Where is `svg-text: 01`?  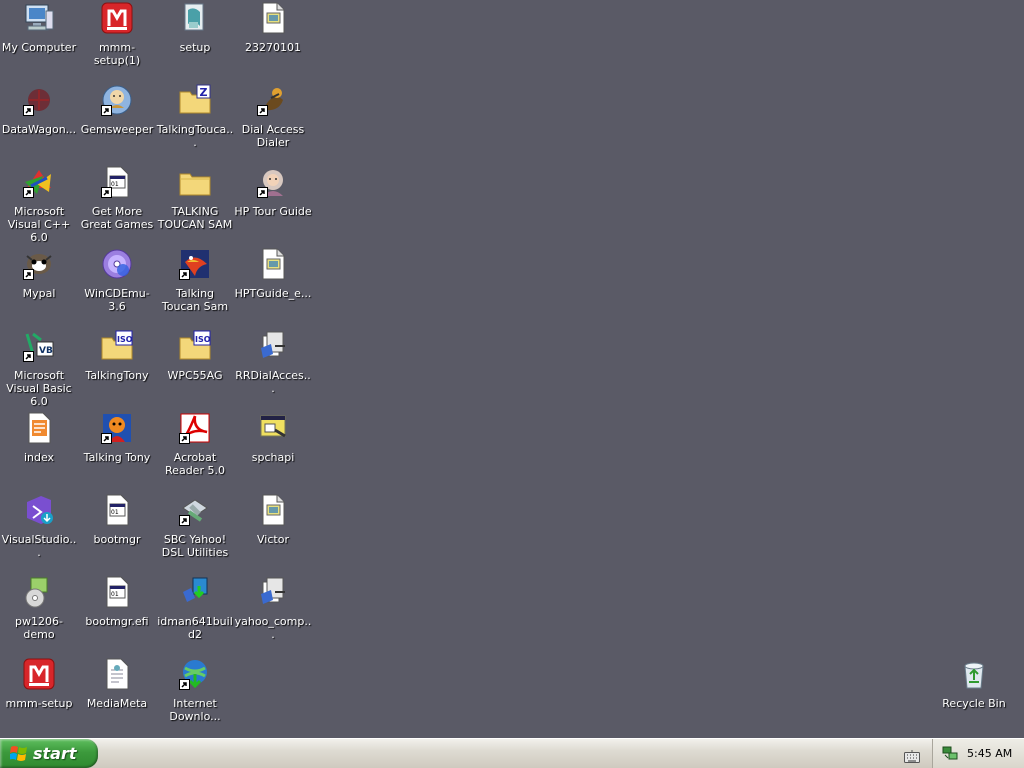 svg-text: 01 is located at coordinates (115, 512).